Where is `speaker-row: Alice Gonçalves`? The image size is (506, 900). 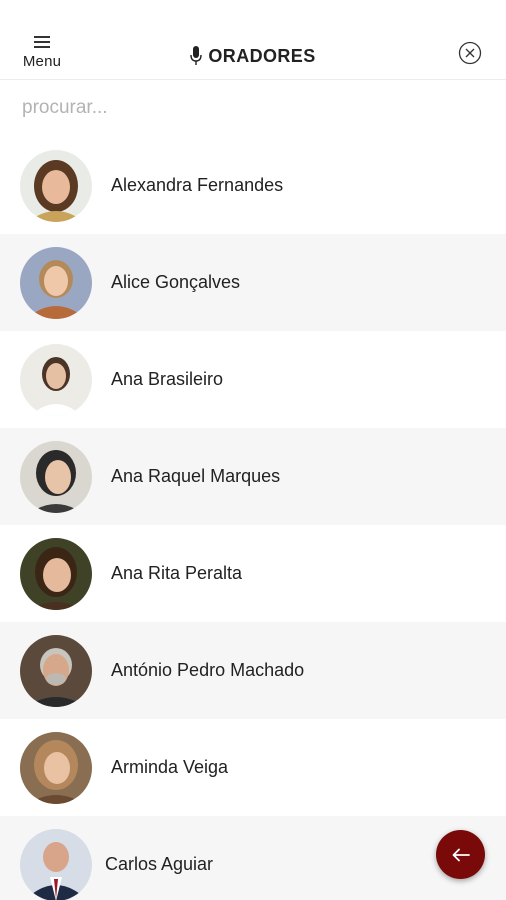 speaker-row: Alice Gonçalves is located at coordinates (253, 282).